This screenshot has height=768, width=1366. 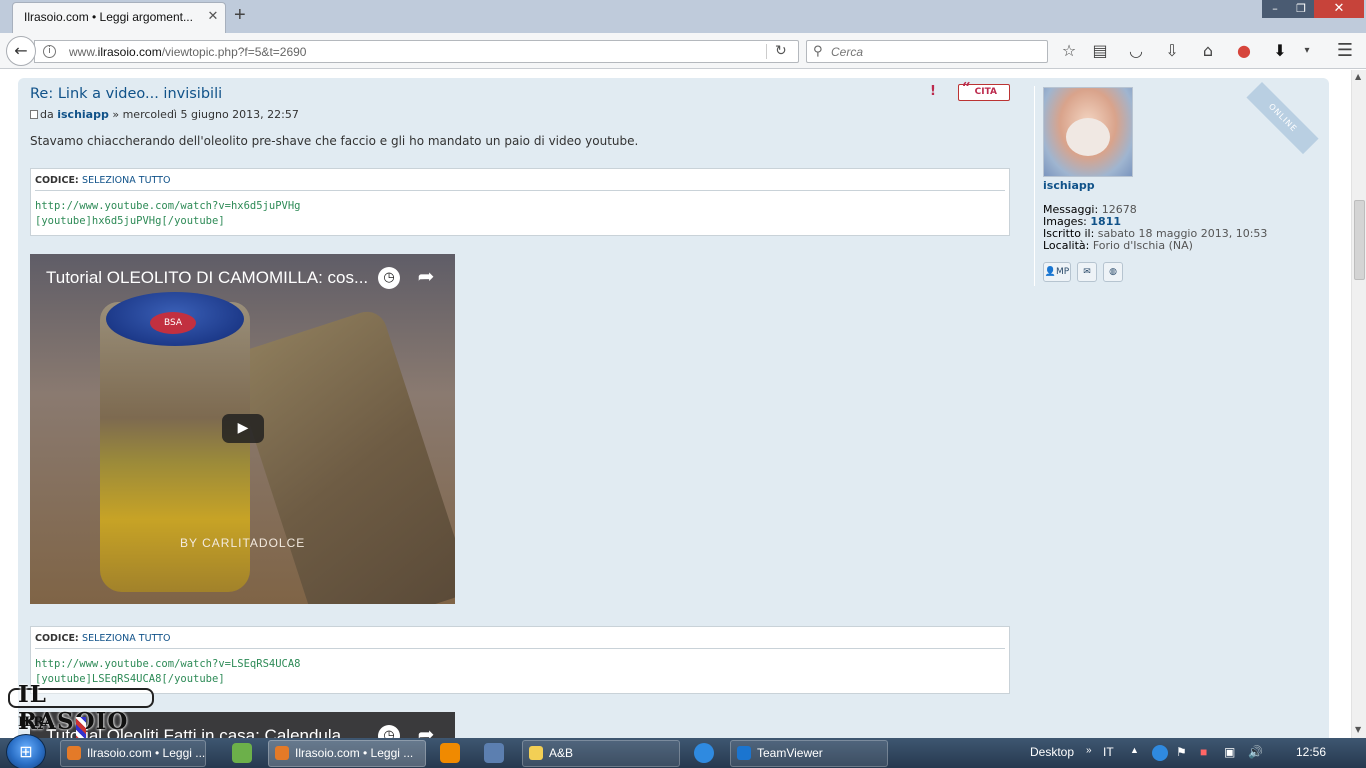 I want to click on tab-close-icon: ✕, so click(x=213, y=17).